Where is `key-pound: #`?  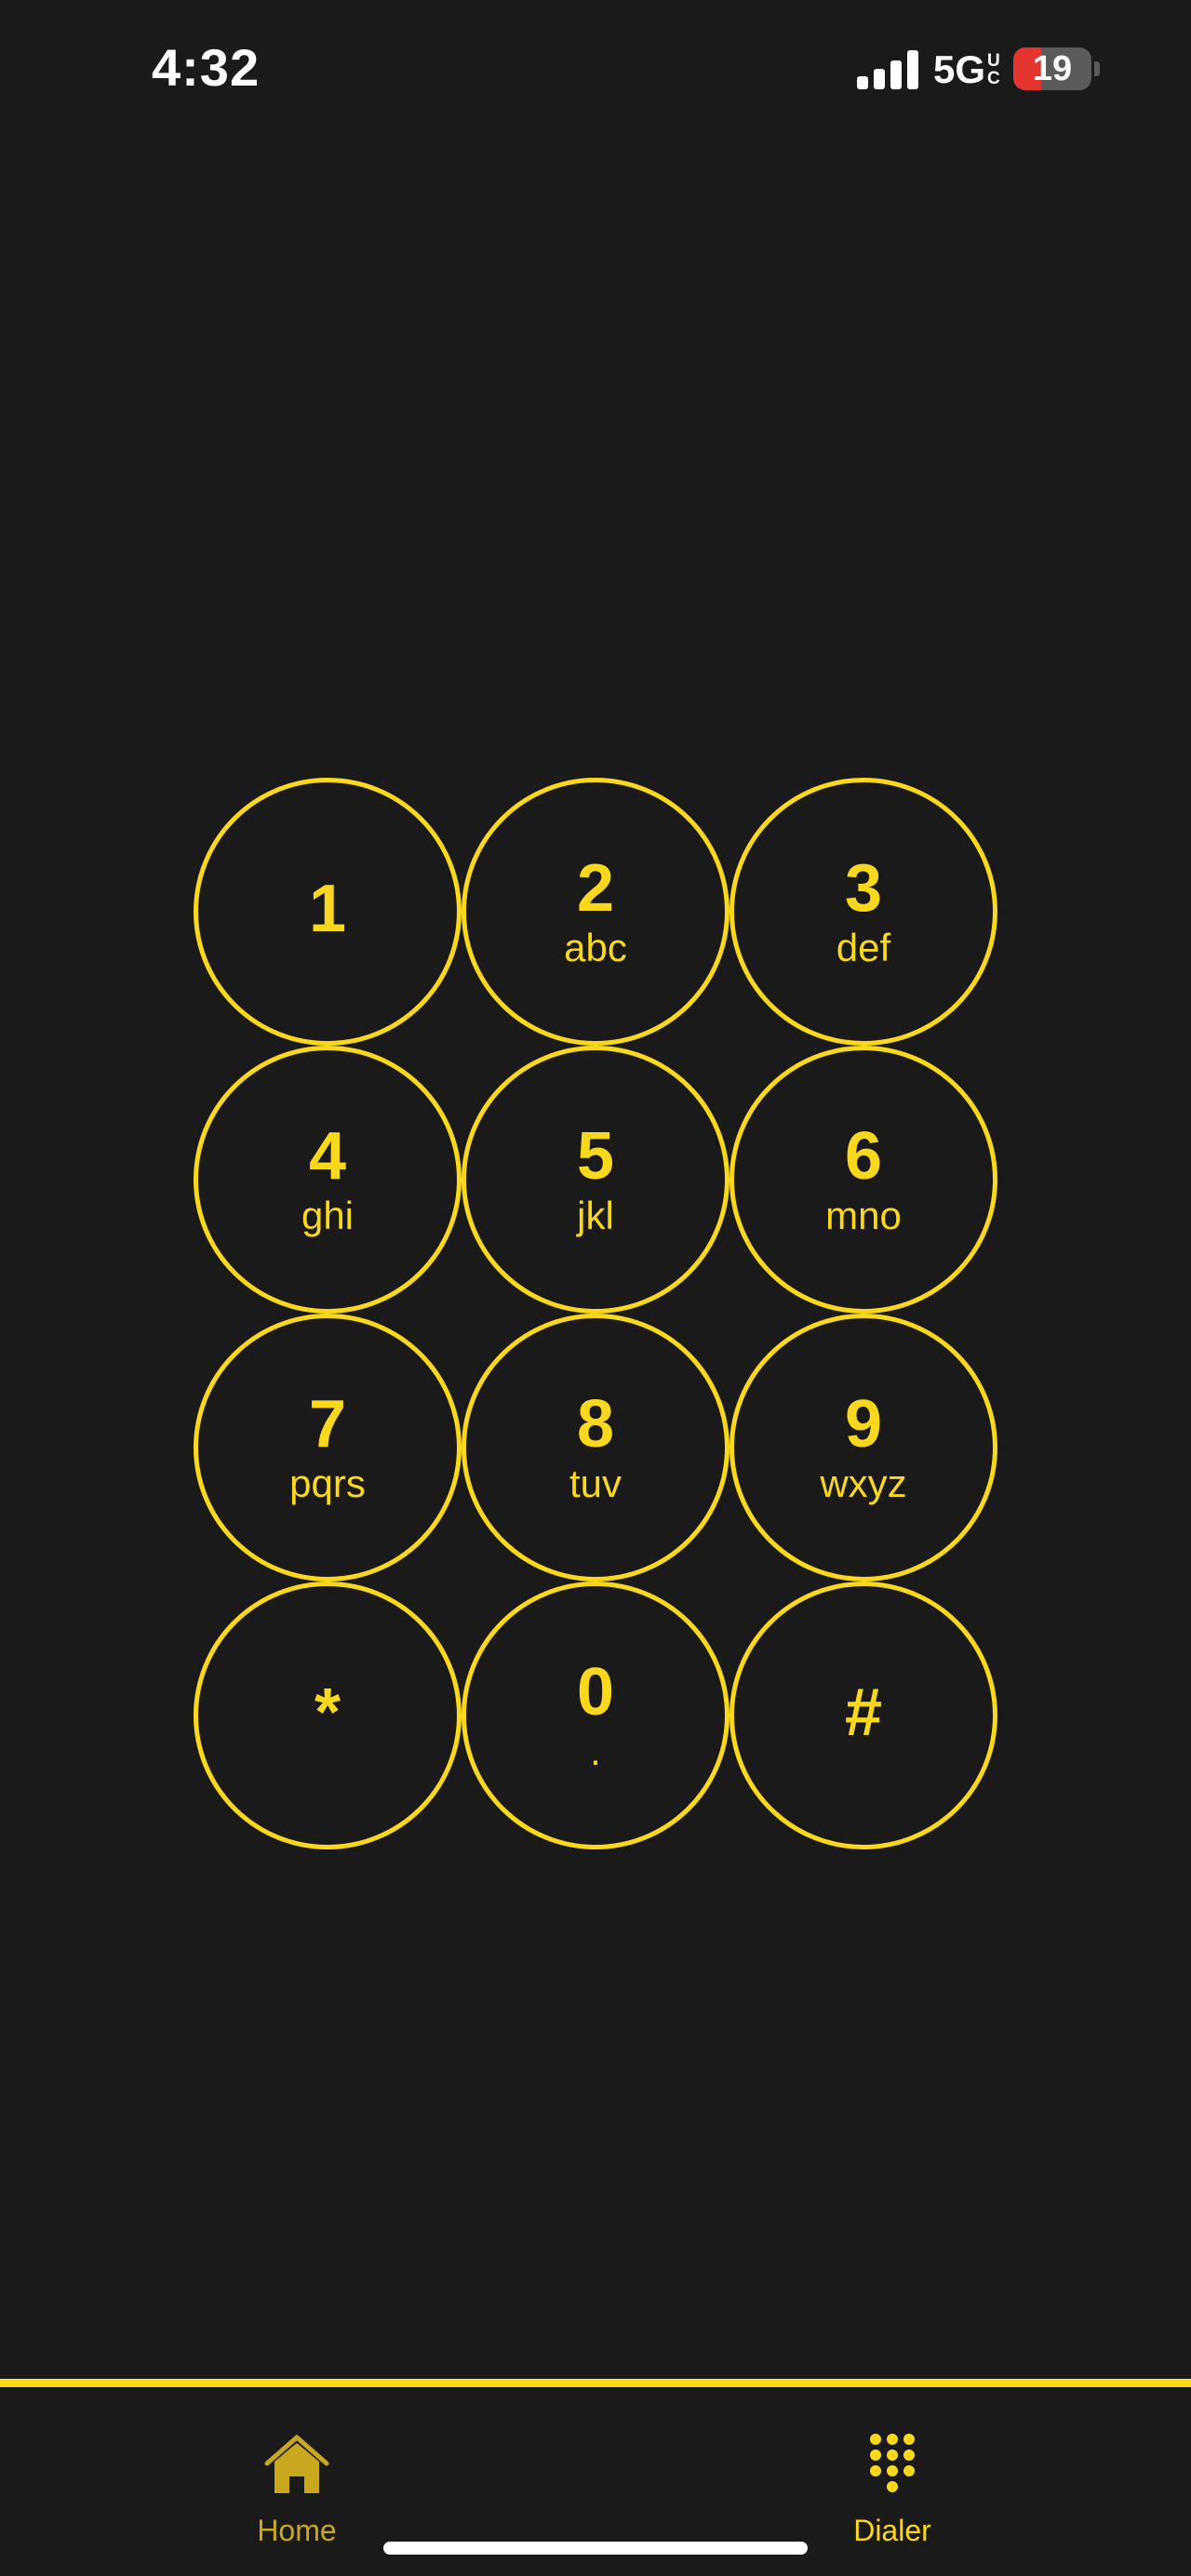 key-pound: # is located at coordinates (863, 1715).